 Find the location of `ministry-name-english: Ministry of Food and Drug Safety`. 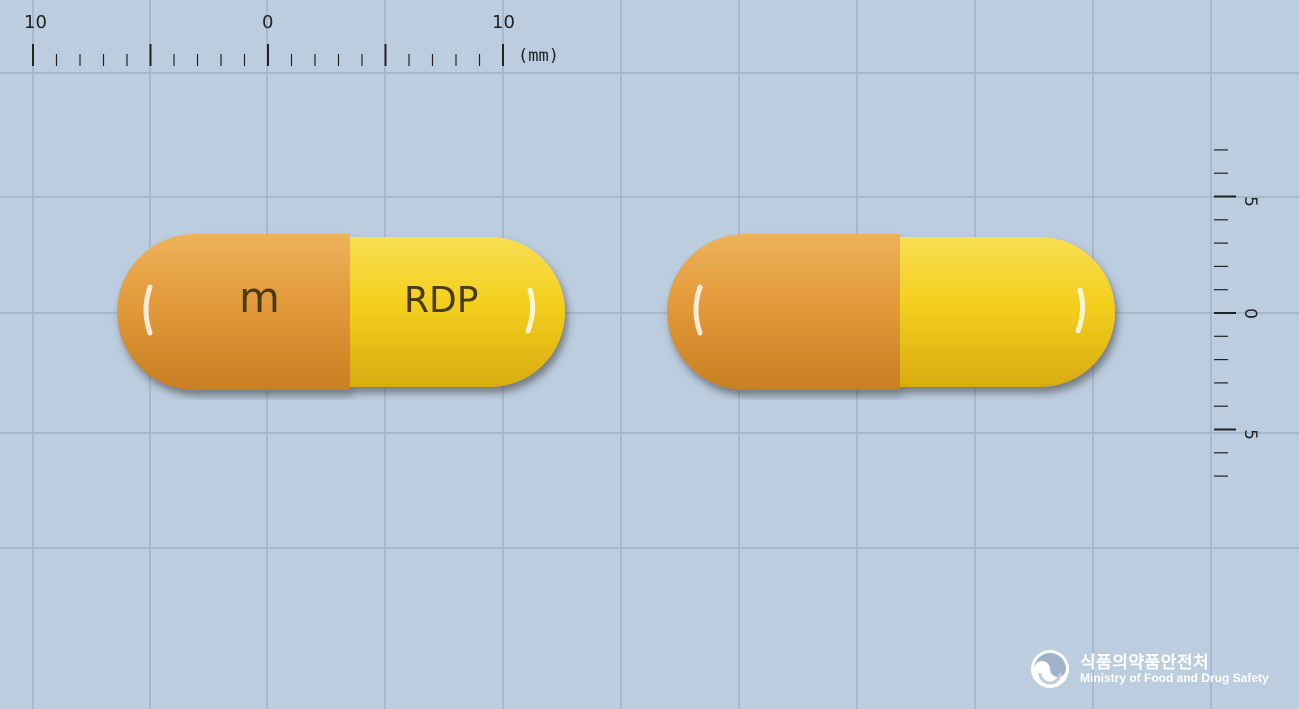

ministry-name-english: Ministry of Food and Drug Safety is located at coordinates (1174, 678).